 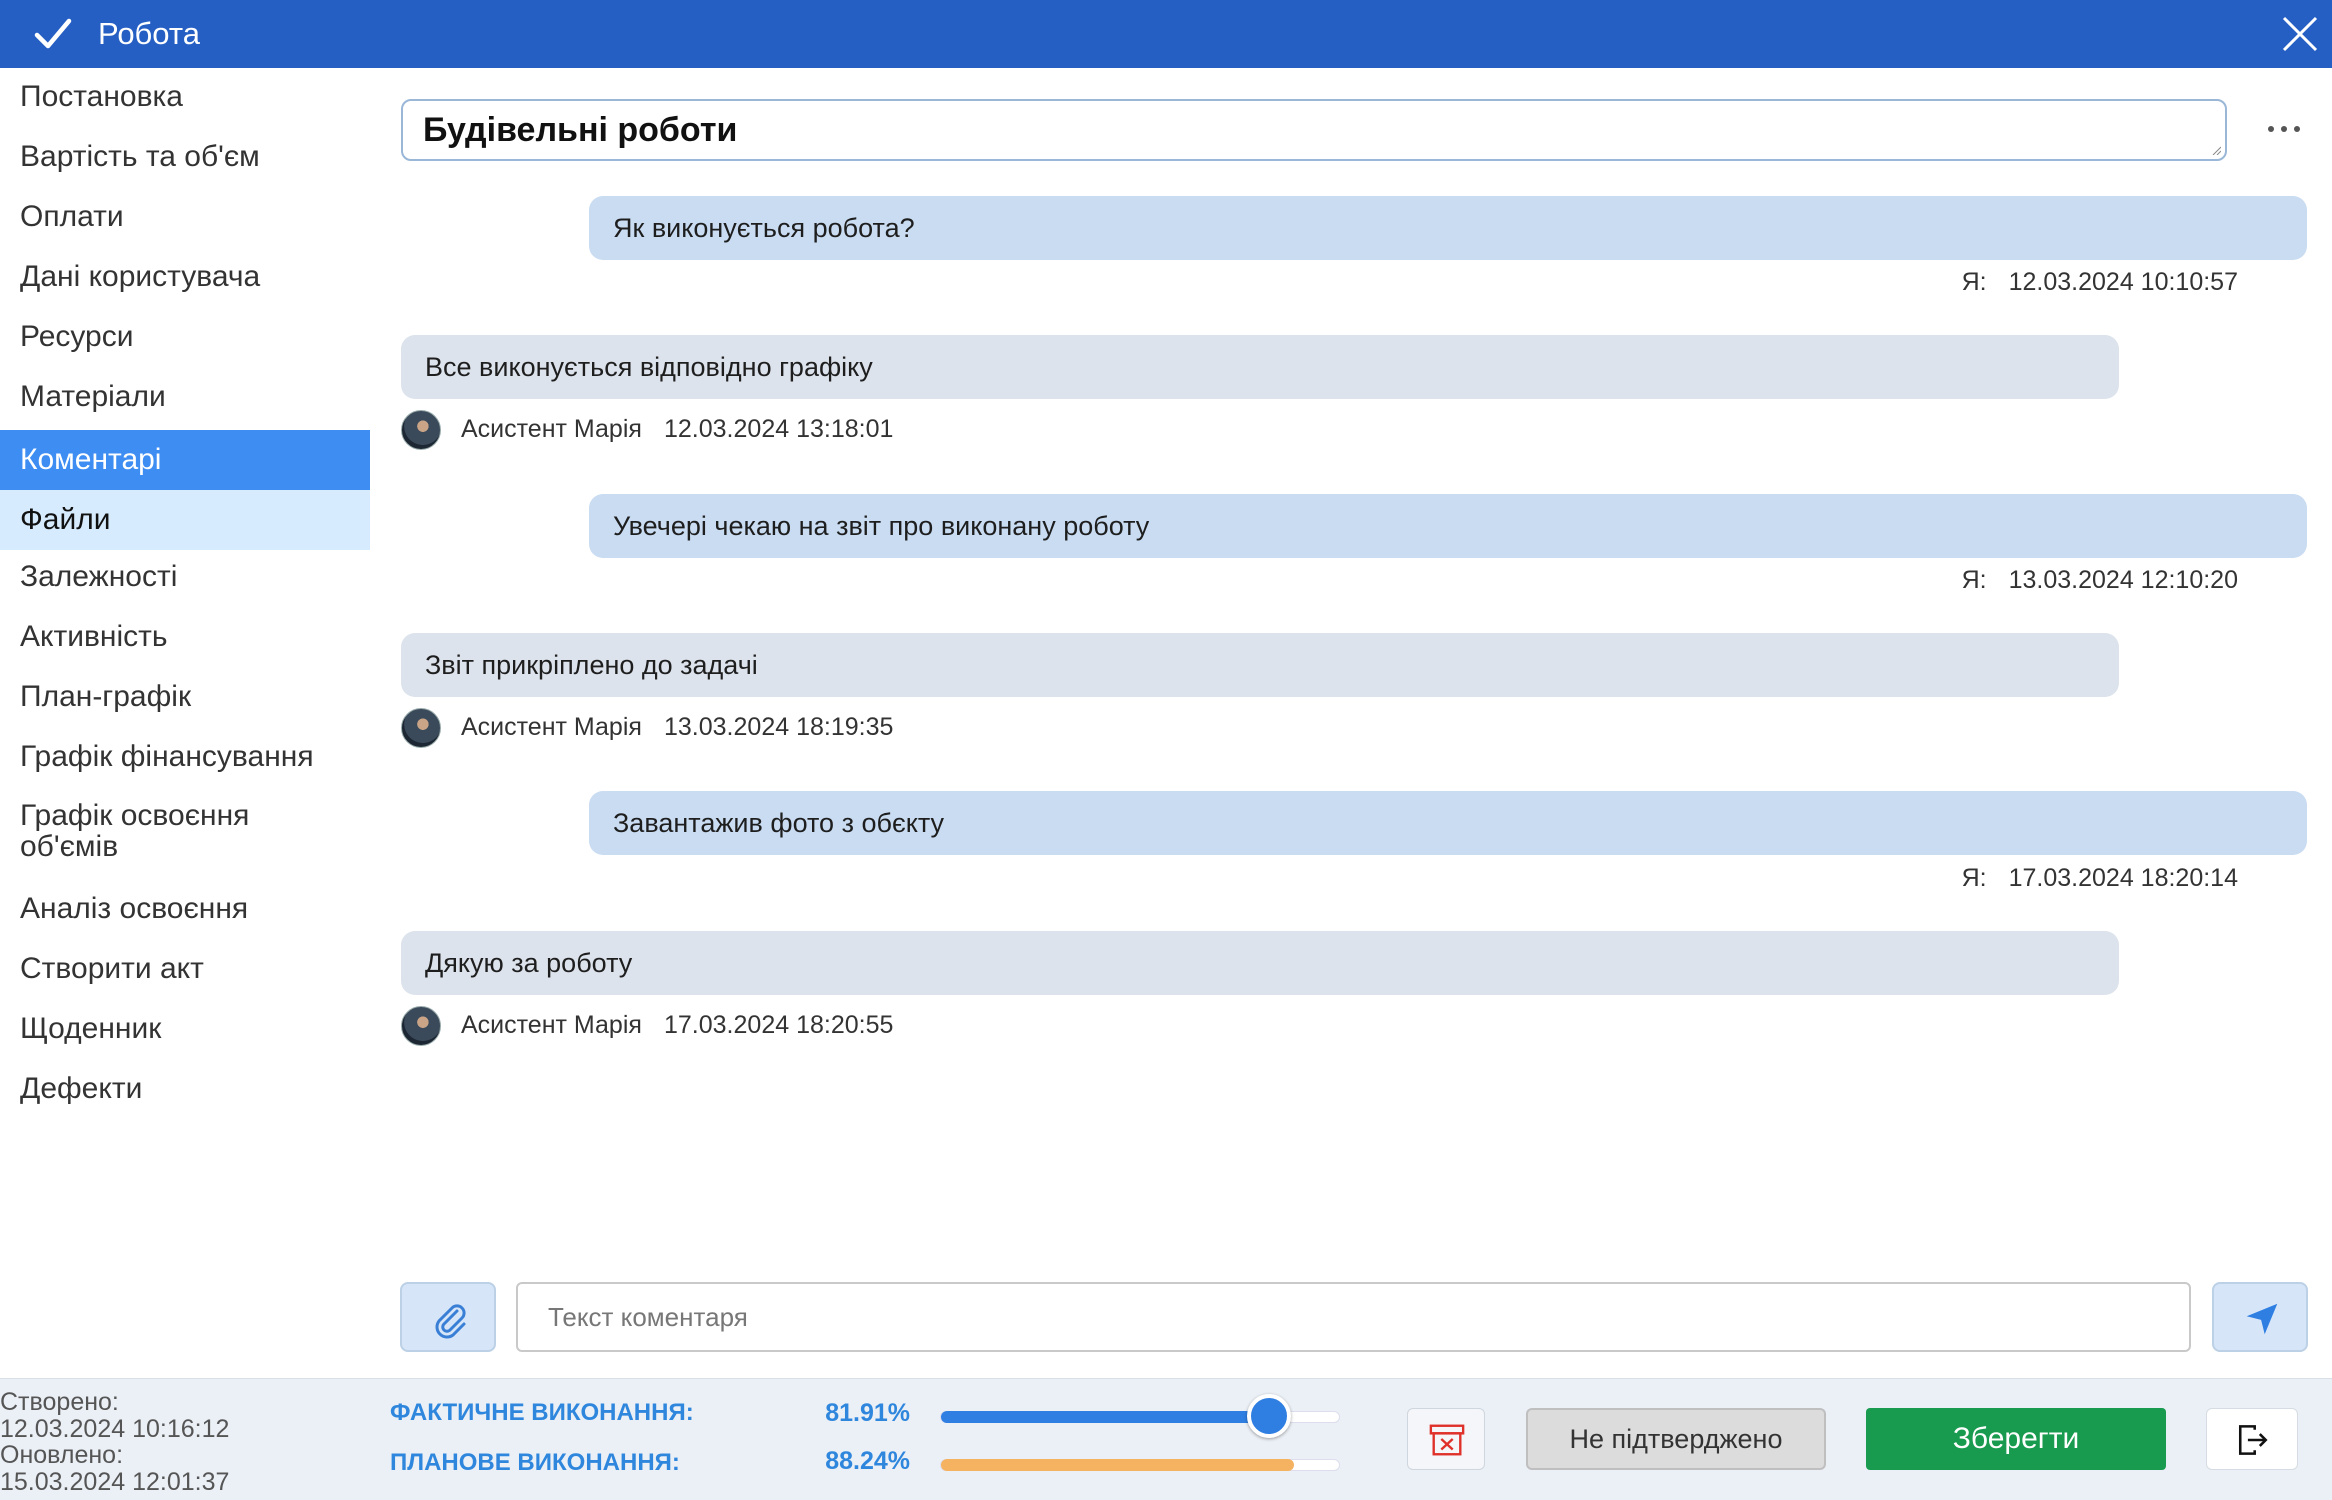 What do you see at coordinates (53, 34) in the screenshot?
I see `check-icon` at bounding box center [53, 34].